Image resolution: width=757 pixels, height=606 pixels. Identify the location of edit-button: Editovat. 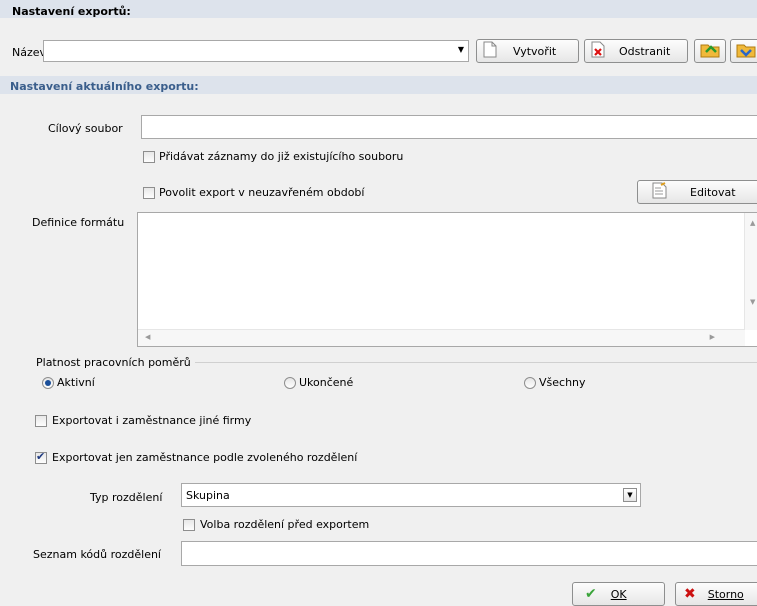
(697, 192).